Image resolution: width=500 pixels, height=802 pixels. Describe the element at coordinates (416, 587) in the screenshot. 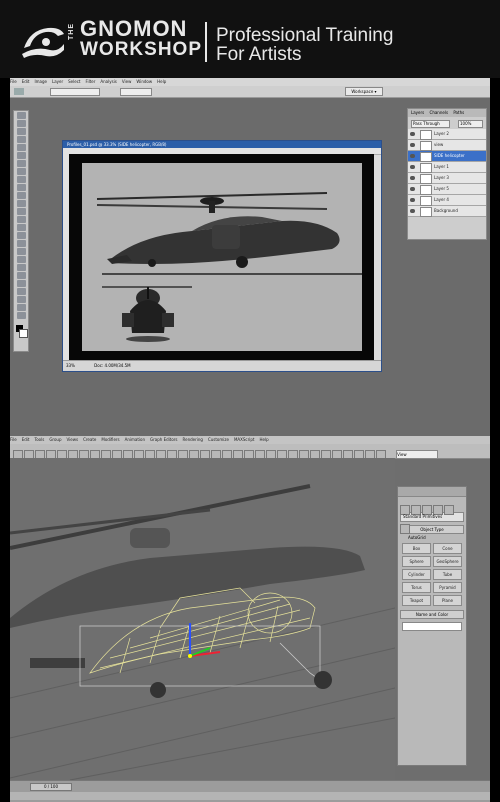

I see `primitive-torus-button: Torus` at that location.